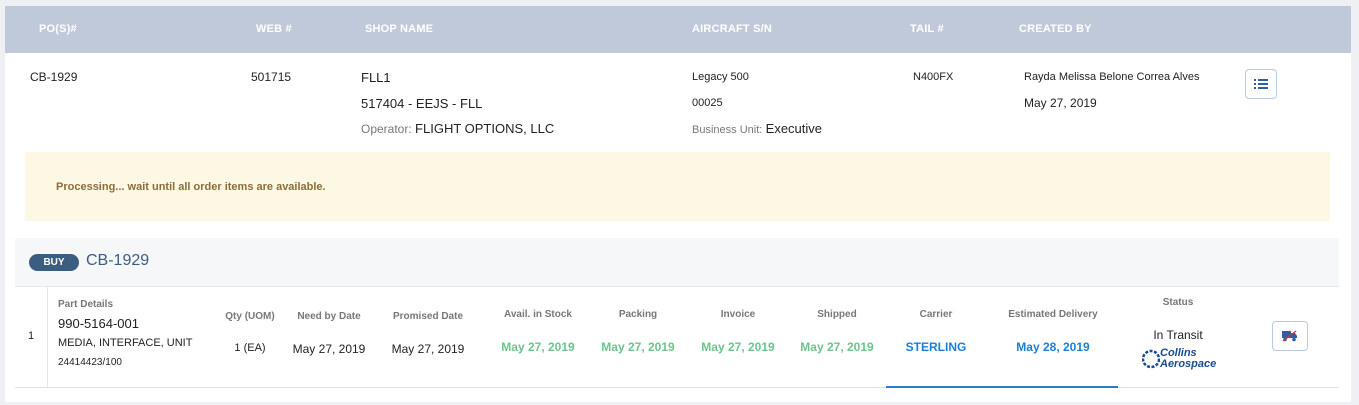  Describe the element at coordinates (386, 129) in the screenshot. I see `operator-label: Operator:` at that location.